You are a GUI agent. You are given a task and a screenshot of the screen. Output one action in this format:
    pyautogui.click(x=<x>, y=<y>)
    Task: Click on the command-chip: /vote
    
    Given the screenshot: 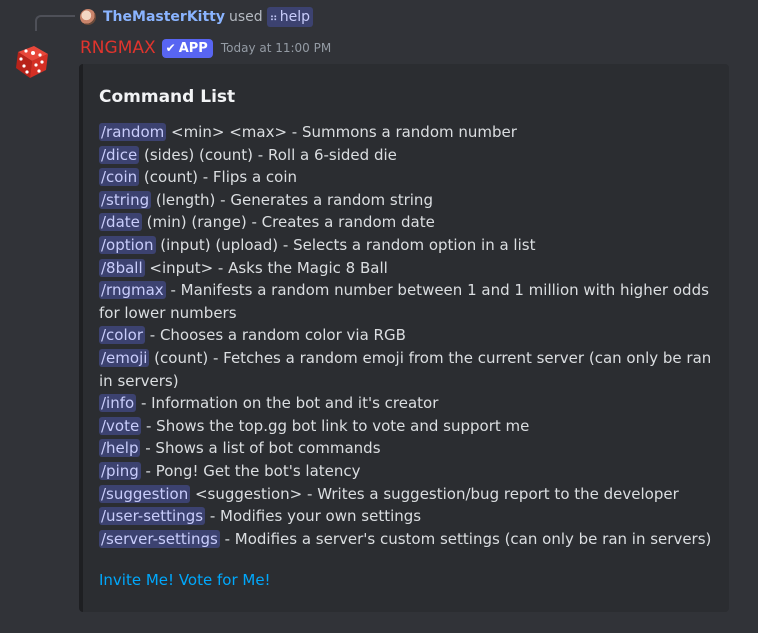 What is the action you would take?
    pyautogui.click(x=120, y=425)
    